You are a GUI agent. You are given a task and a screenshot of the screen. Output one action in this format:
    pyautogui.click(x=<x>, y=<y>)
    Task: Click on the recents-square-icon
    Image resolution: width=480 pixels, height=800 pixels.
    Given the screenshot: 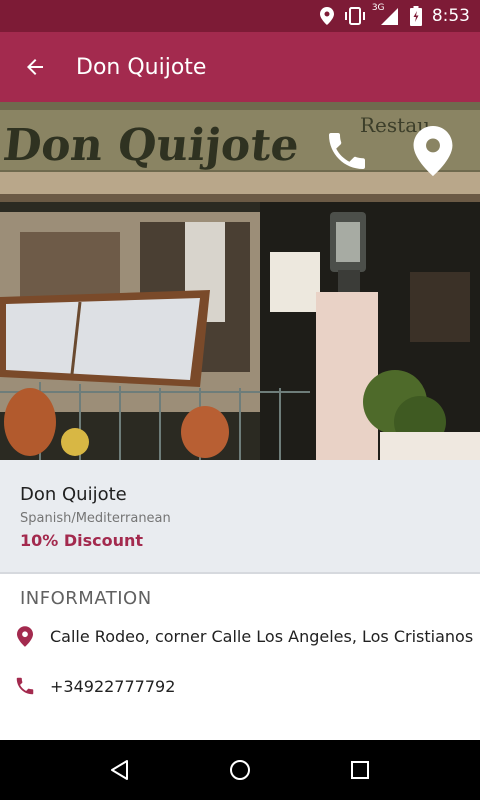 What is the action you would take?
    pyautogui.click(x=360, y=770)
    